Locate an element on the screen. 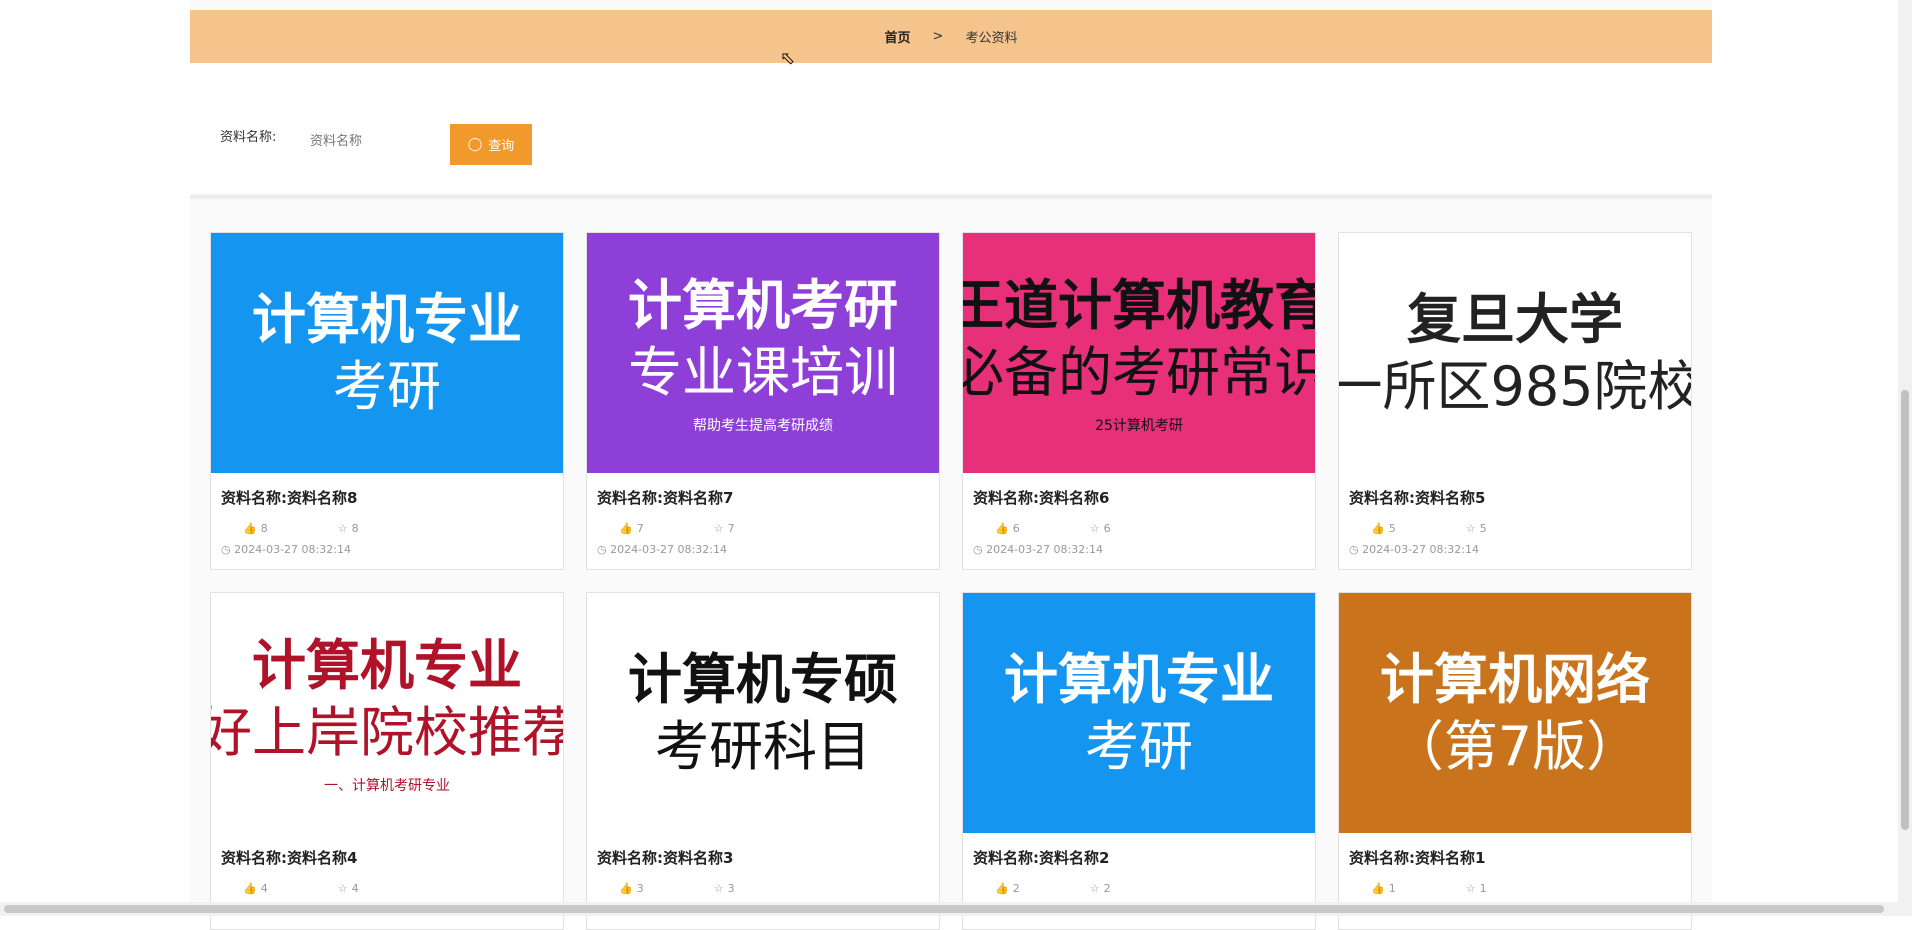  favorite-stat: ☆ 6 is located at coordinates (1100, 528).